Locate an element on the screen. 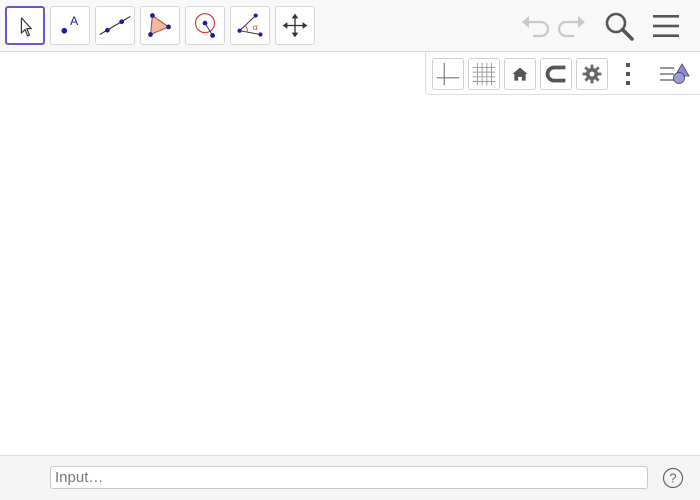 This screenshot has height=500, width=700. line-tool-button is located at coordinates (115, 25).